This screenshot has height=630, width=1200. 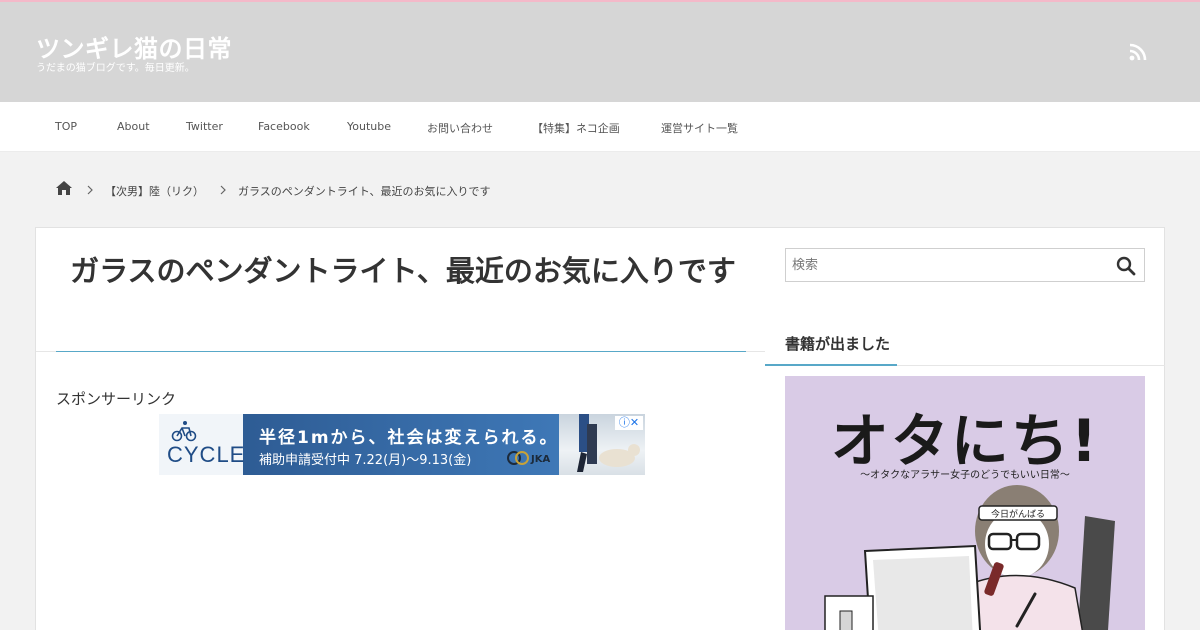 What do you see at coordinates (116, 399) in the screenshot?
I see `sponsor-label: スポンサーリンク` at bounding box center [116, 399].